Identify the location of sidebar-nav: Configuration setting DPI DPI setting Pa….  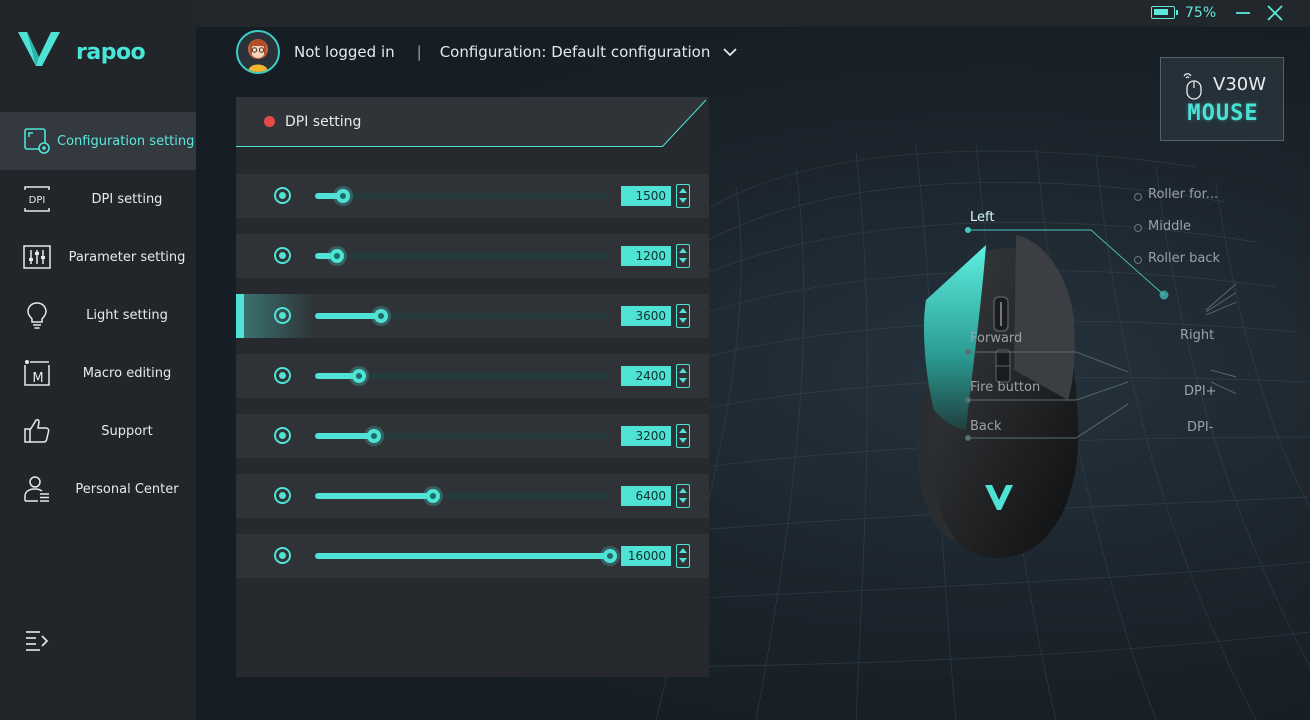
(98, 315).